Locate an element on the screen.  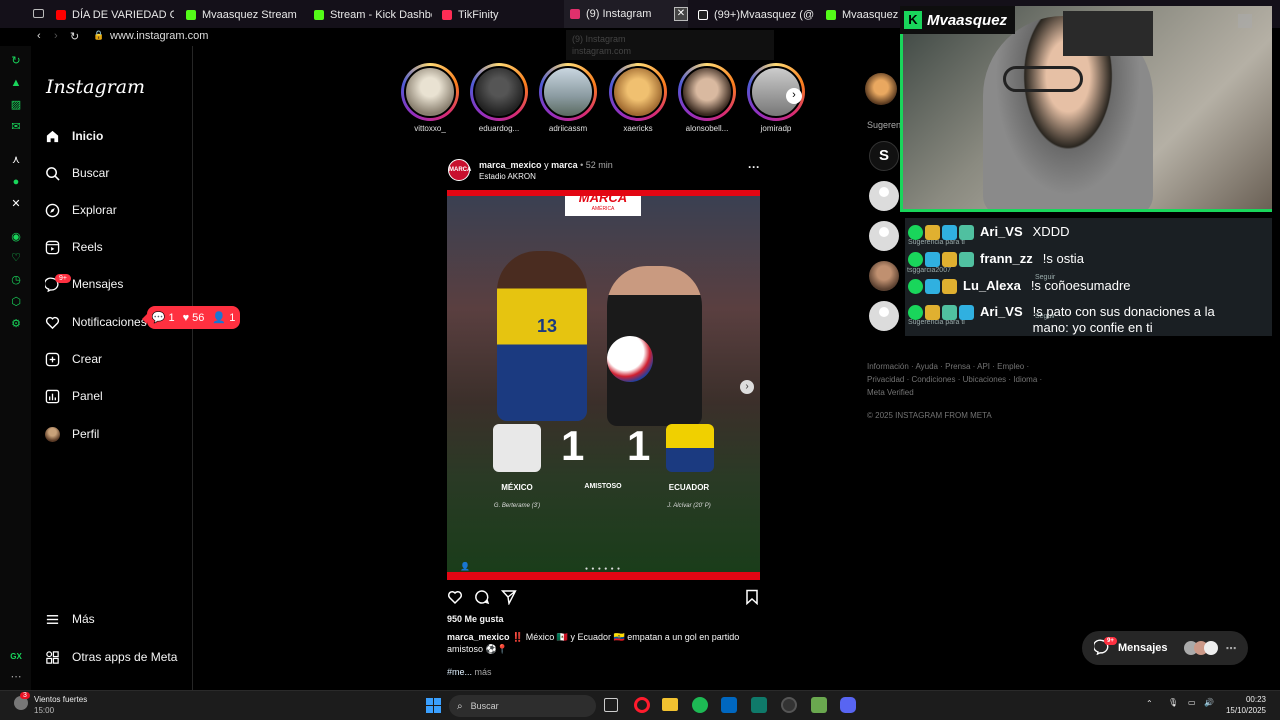
nav-panel: Panel is located at coordinates (73, 396).